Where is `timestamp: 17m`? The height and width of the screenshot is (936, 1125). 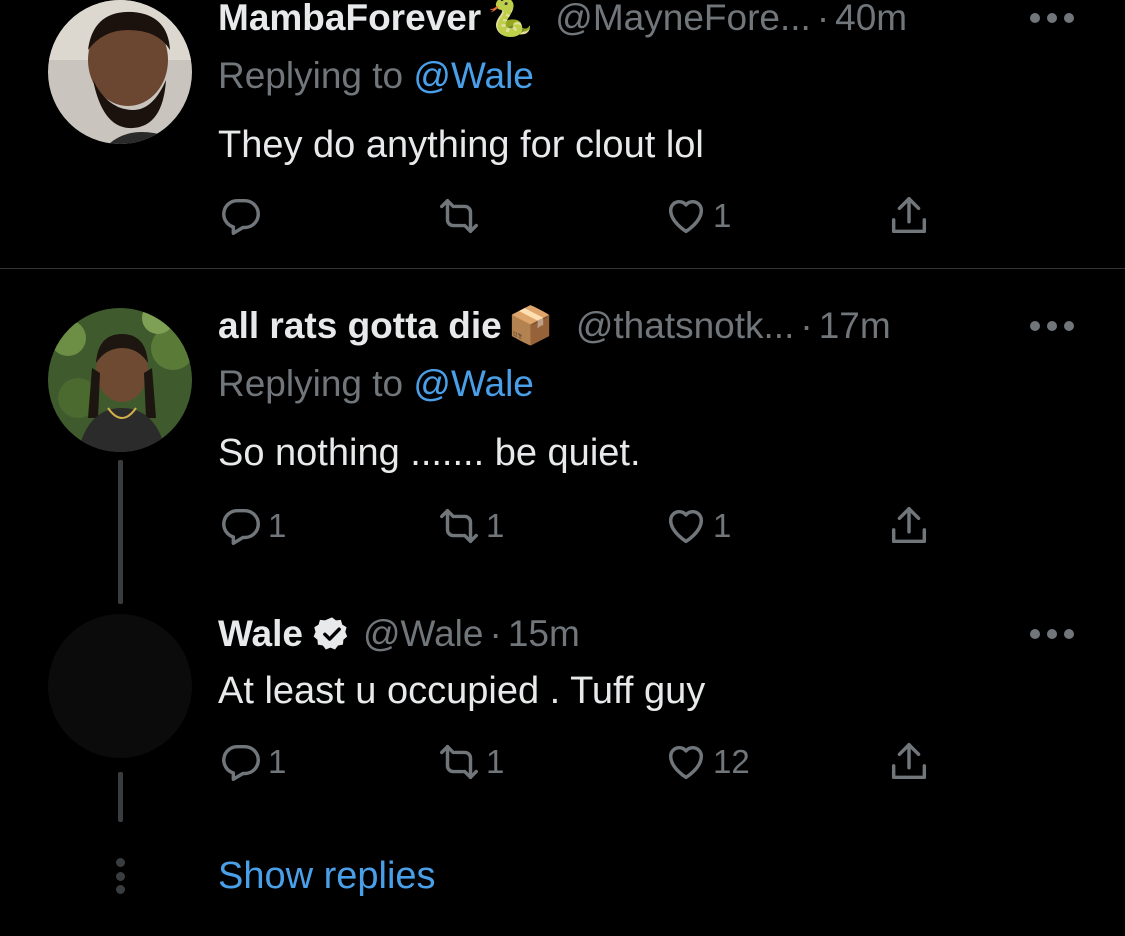 timestamp: 17m is located at coordinates (855, 326).